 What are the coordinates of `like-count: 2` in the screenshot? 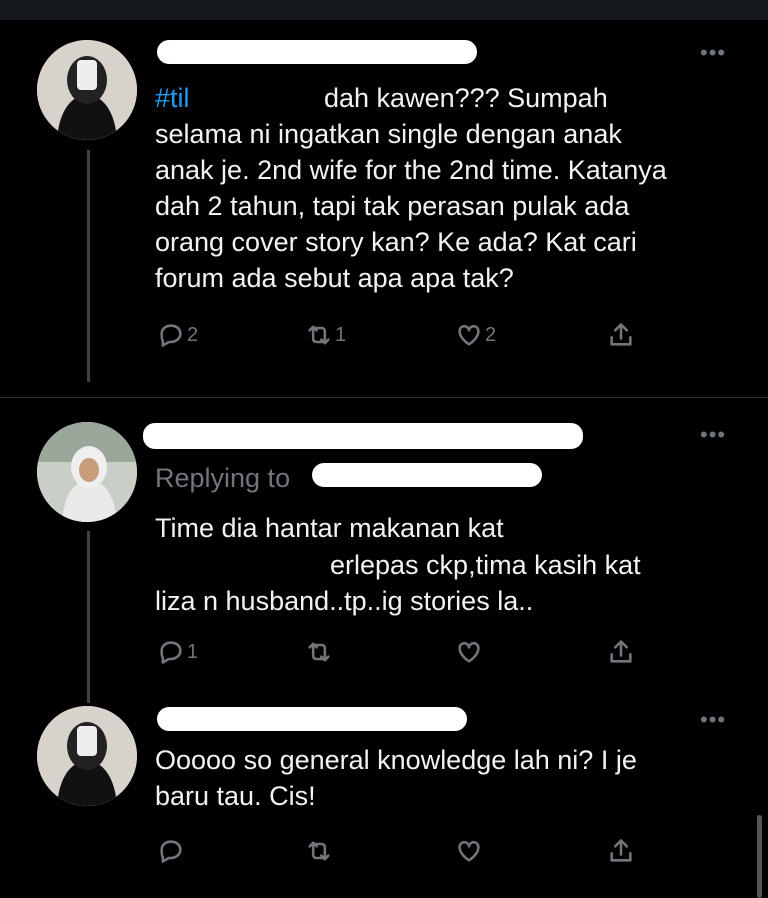 It's located at (491, 334).